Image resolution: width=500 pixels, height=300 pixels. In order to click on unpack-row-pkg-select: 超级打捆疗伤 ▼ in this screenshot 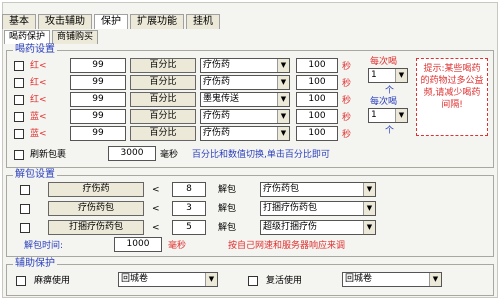, I will do `click(318, 227)`.